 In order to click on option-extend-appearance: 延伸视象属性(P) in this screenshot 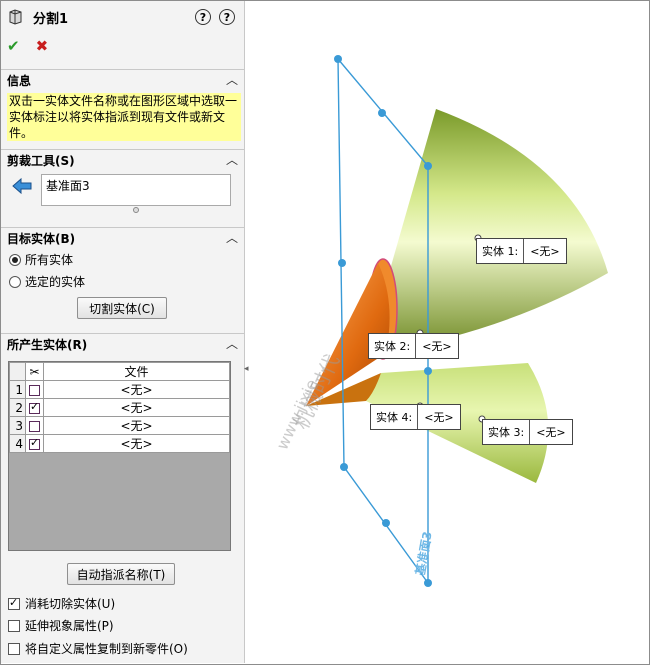, I will do `click(61, 625)`.